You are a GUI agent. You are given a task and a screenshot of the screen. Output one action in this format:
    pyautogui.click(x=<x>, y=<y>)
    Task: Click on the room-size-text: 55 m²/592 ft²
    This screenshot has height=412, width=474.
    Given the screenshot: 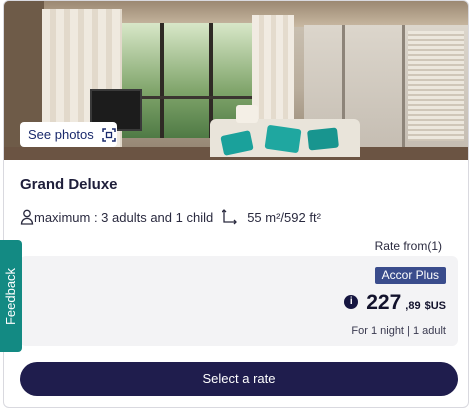 What is the action you would take?
    pyautogui.click(x=284, y=217)
    